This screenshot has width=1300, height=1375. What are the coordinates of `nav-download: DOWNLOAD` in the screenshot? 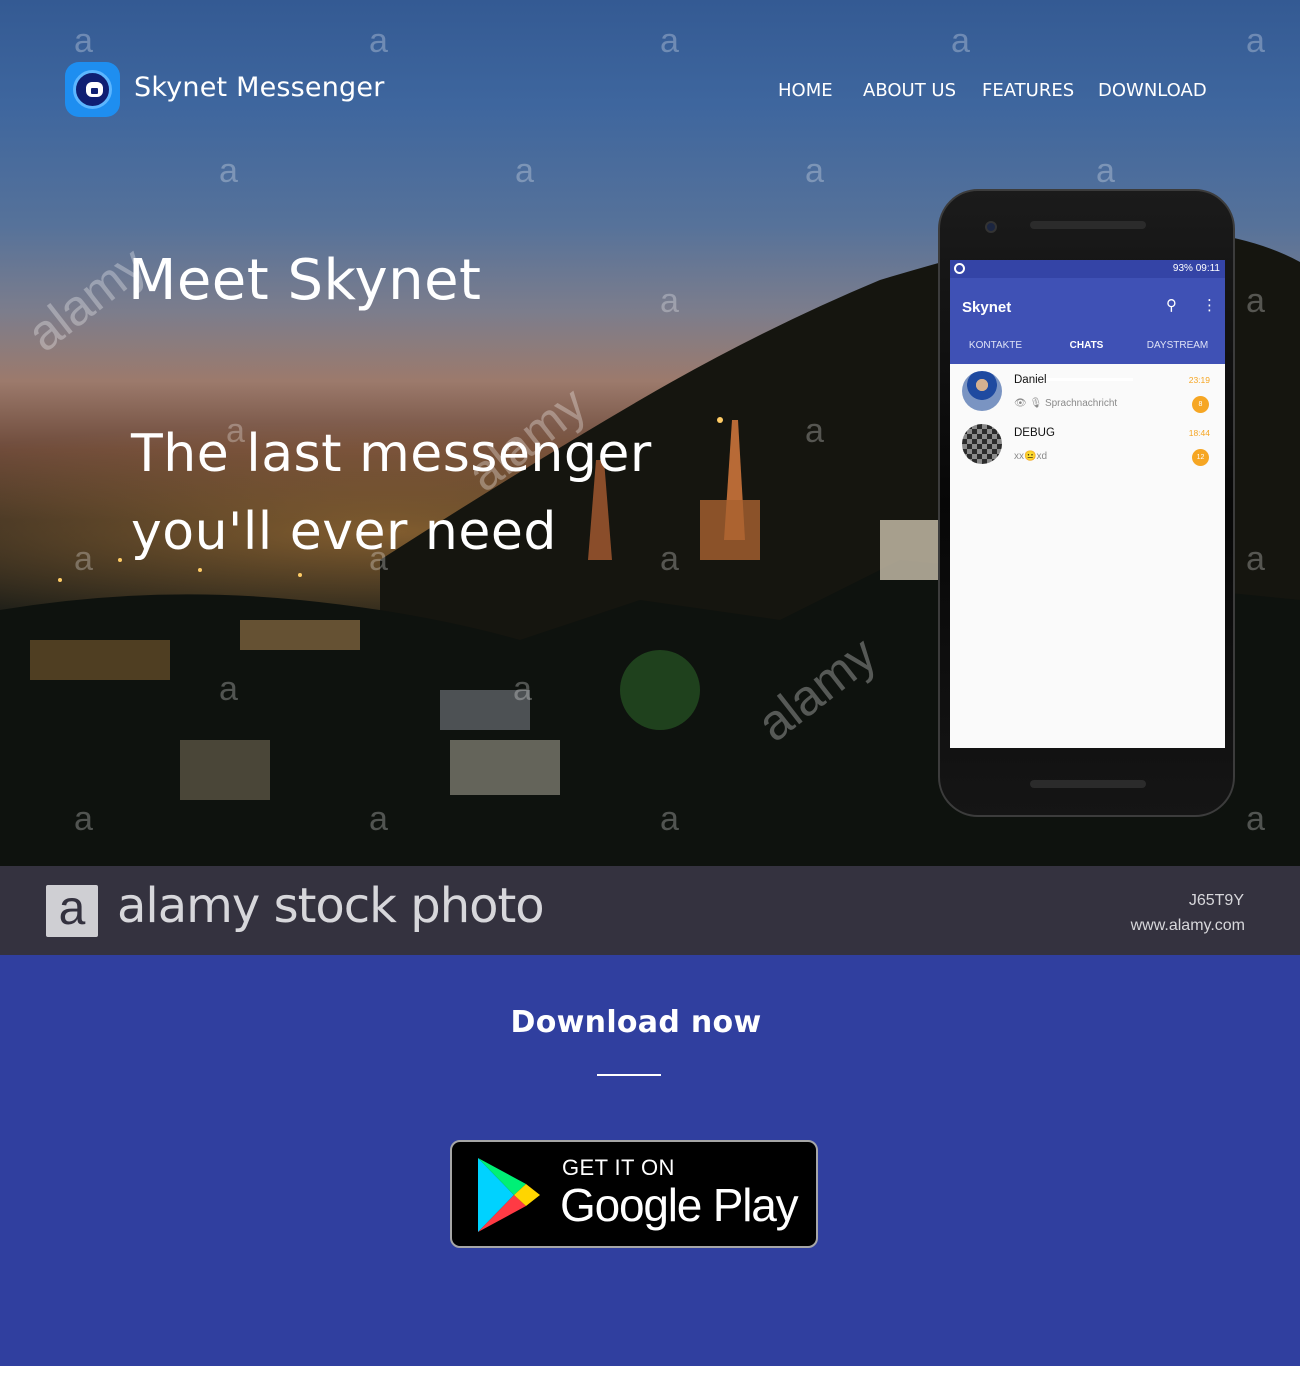 It's located at (1152, 90).